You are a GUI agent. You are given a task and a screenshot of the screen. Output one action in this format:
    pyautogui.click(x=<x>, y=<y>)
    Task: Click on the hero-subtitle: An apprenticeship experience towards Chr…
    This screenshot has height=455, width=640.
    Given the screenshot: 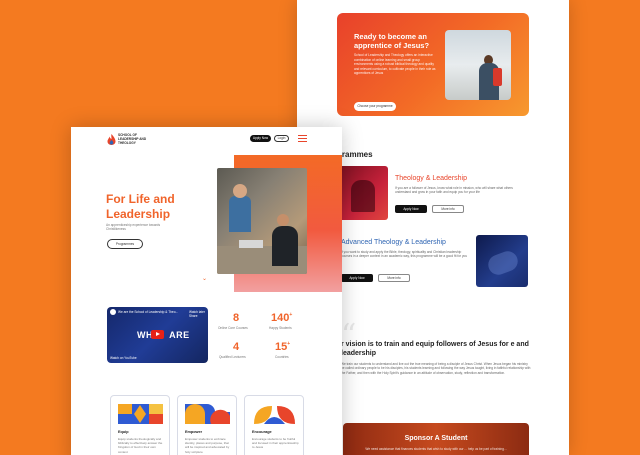 What is the action you would take?
    pyautogui.click(x=133, y=227)
    